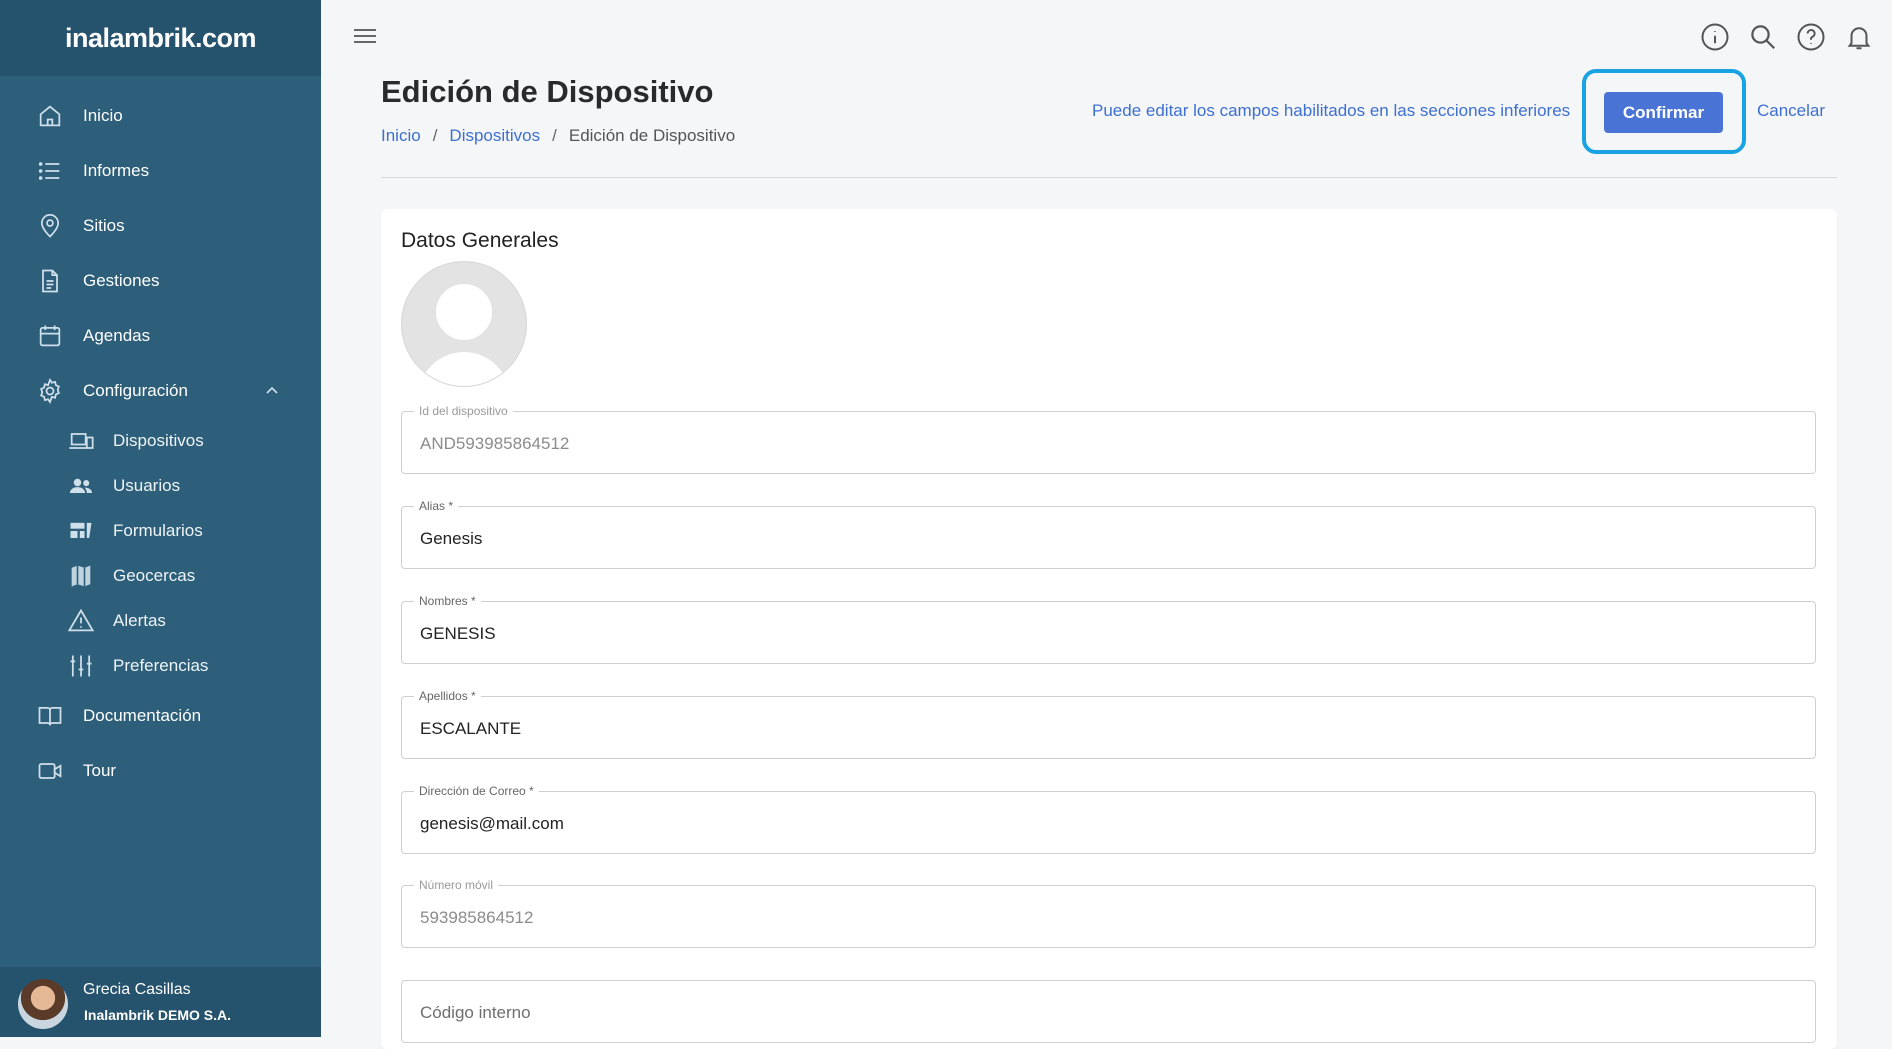 The width and height of the screenshot is (1892, 1049). I want to click on email-field: Dirección de Correo *, so click(1108, 819).